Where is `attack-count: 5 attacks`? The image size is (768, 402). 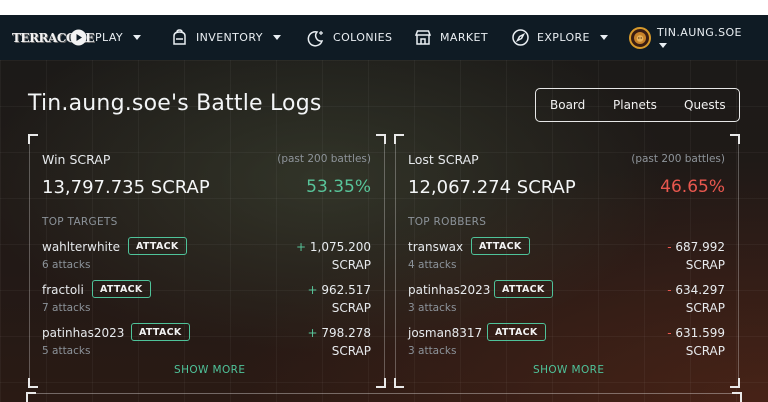 attack-count: 5 attacks is located at coordinates (66, 351).